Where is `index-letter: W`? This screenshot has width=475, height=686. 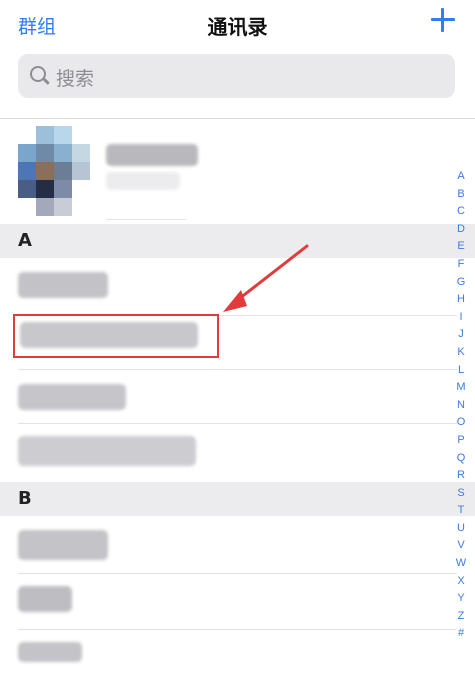
index-letter: W is located at coordinates (461, 564).